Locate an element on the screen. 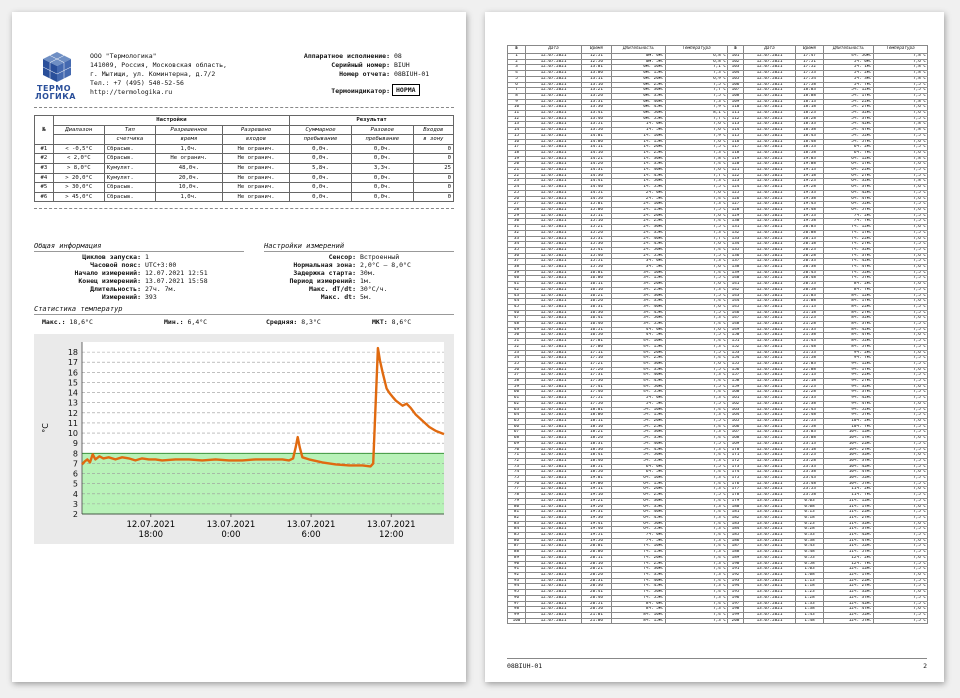  thermo-indicator-badge: НОРМА is located at coordinates (406, 90).